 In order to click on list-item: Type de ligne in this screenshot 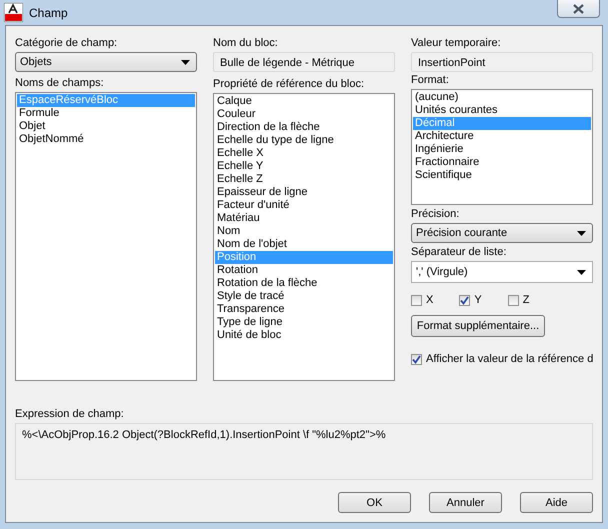, I will do `click(304, 322)`.